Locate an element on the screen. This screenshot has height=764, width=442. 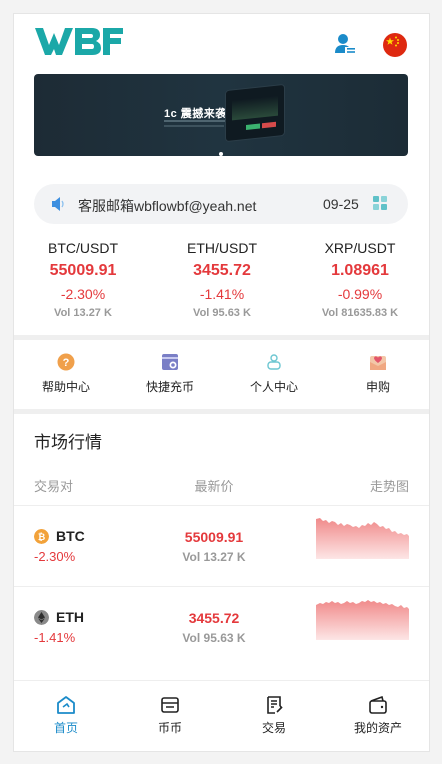
nav-label: 交易 is located at coordinates (273, 728).